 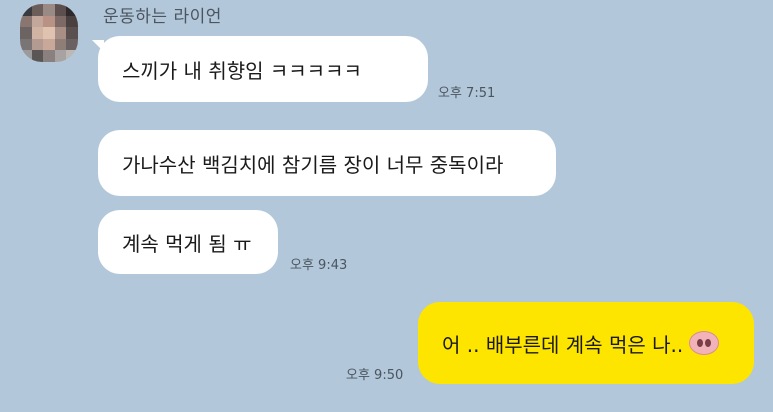 I want to click on my-message-time: 오후 9:50, so click(x=375, y=375).